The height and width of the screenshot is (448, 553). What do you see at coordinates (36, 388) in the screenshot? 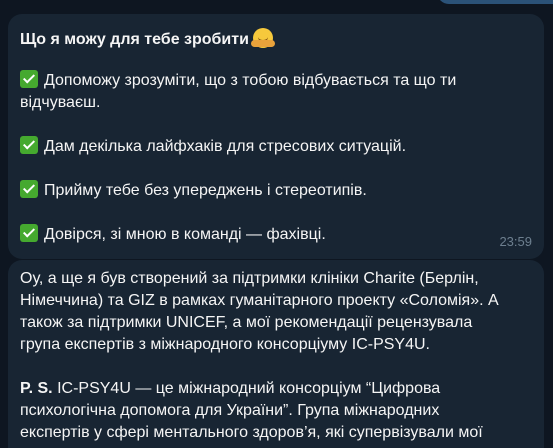
I see `ps-label: P. S.` at bounding box center [36, 388].